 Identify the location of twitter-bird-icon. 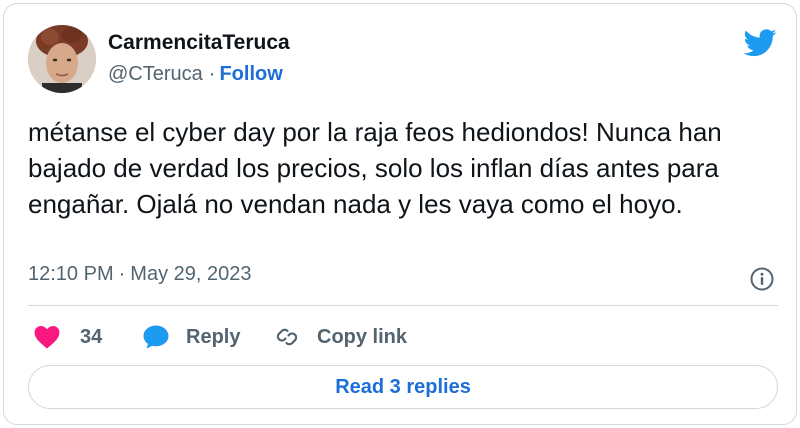
(760, 43).